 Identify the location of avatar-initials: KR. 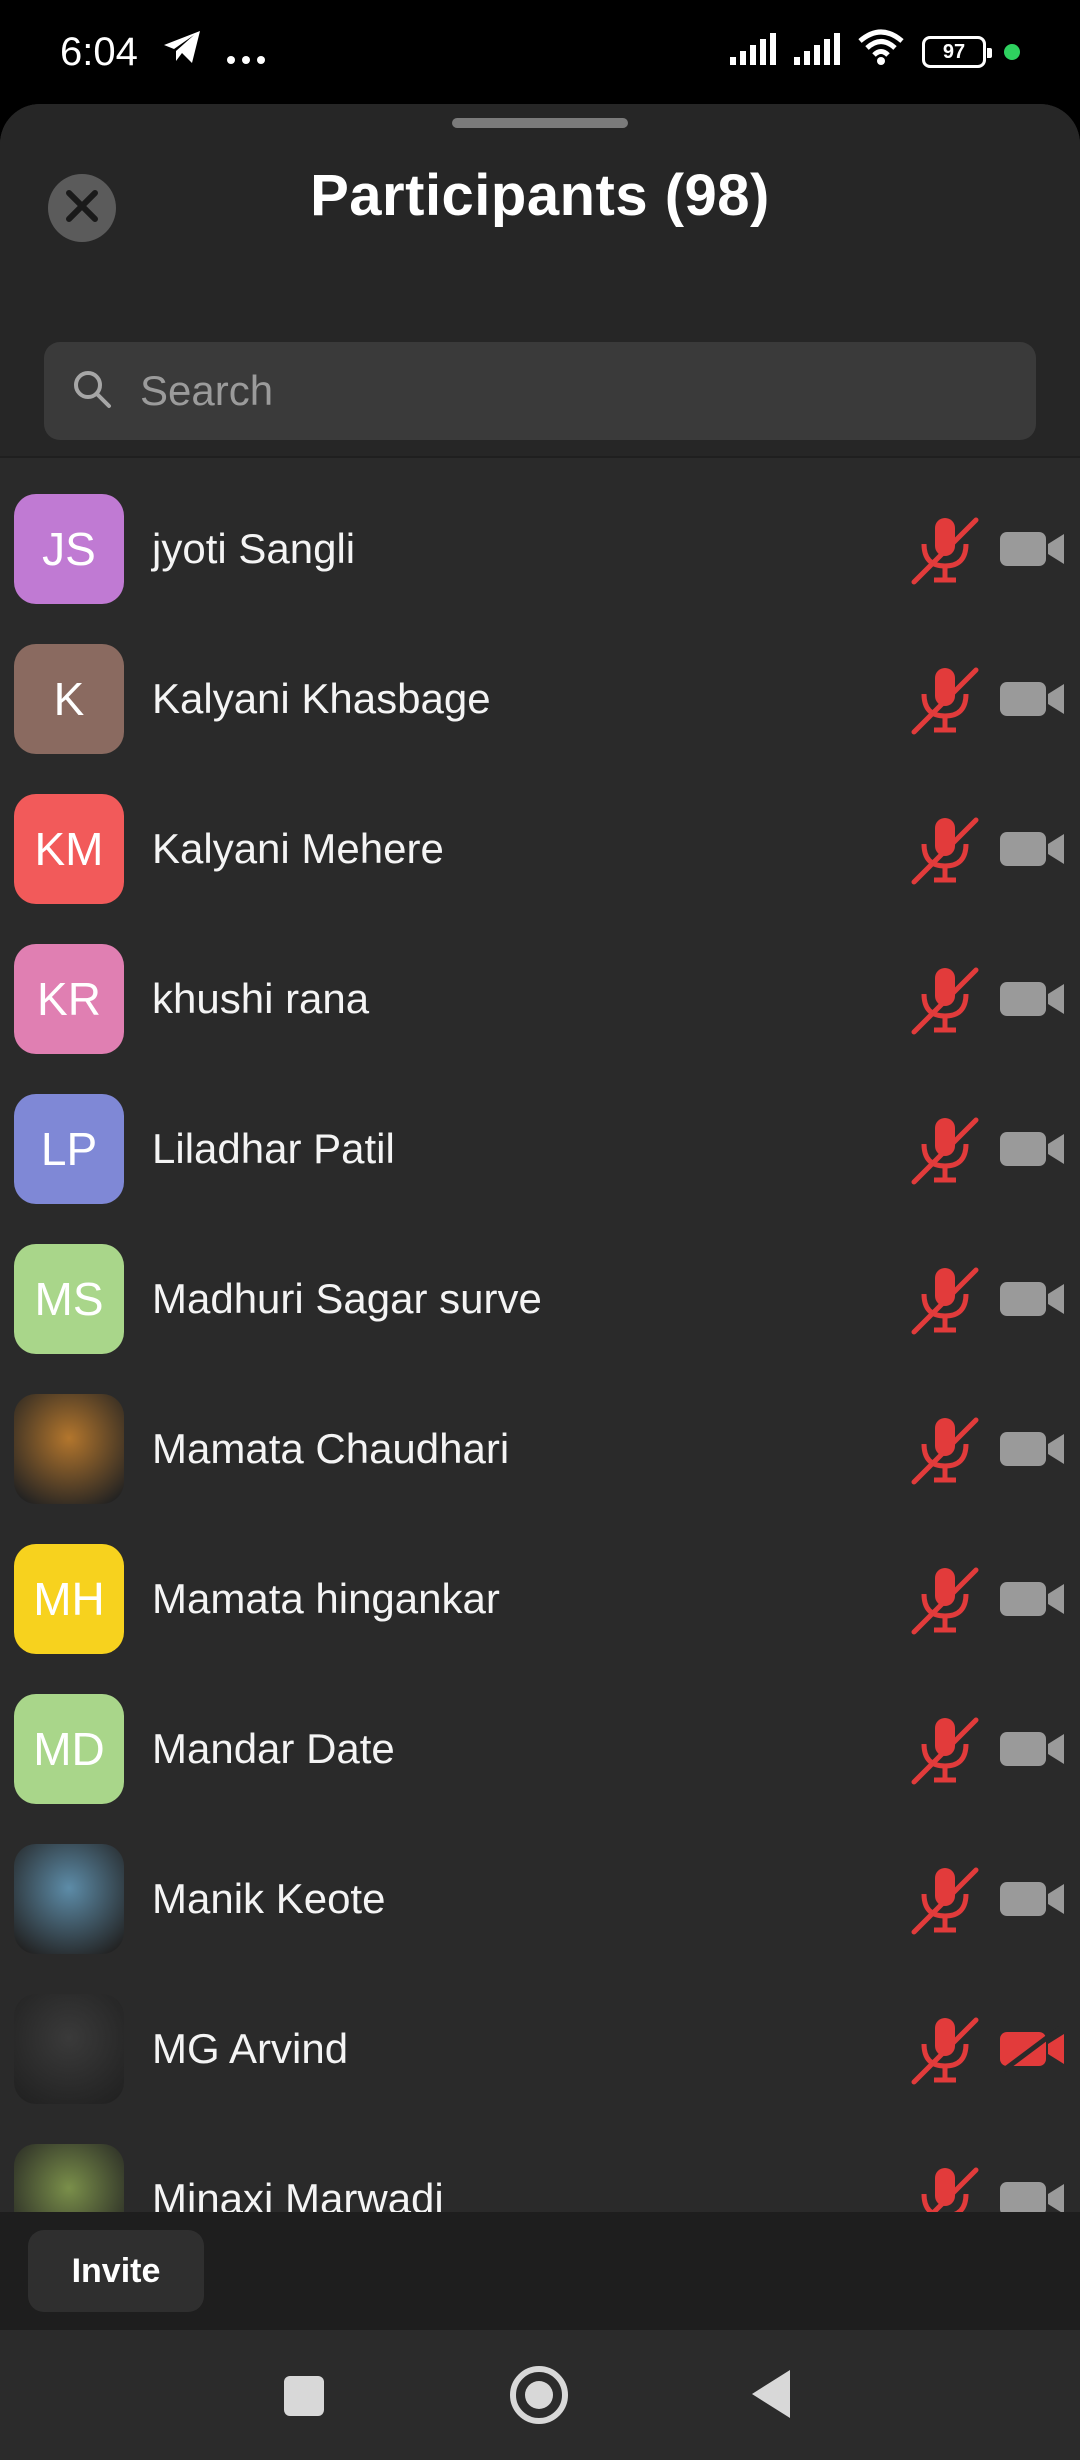
(69, 999).